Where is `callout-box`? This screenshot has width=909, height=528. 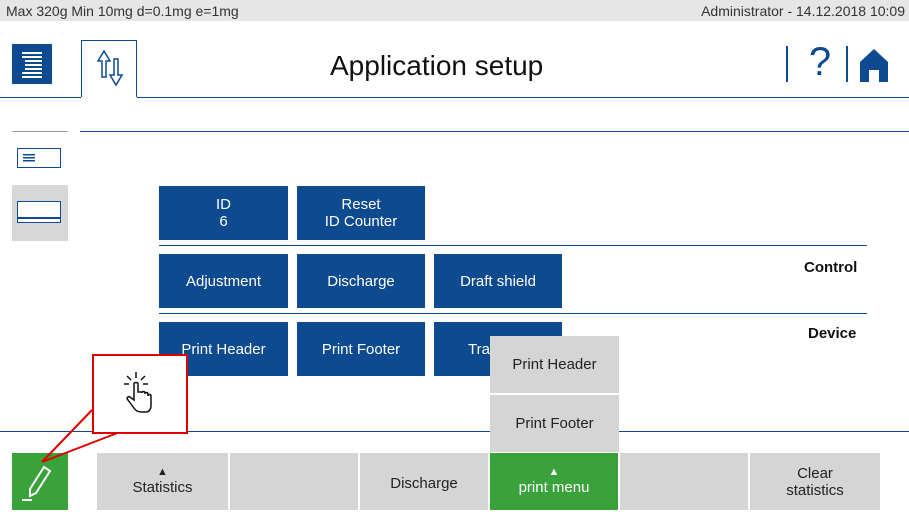
callout-box is located at coordinates (140, 394).